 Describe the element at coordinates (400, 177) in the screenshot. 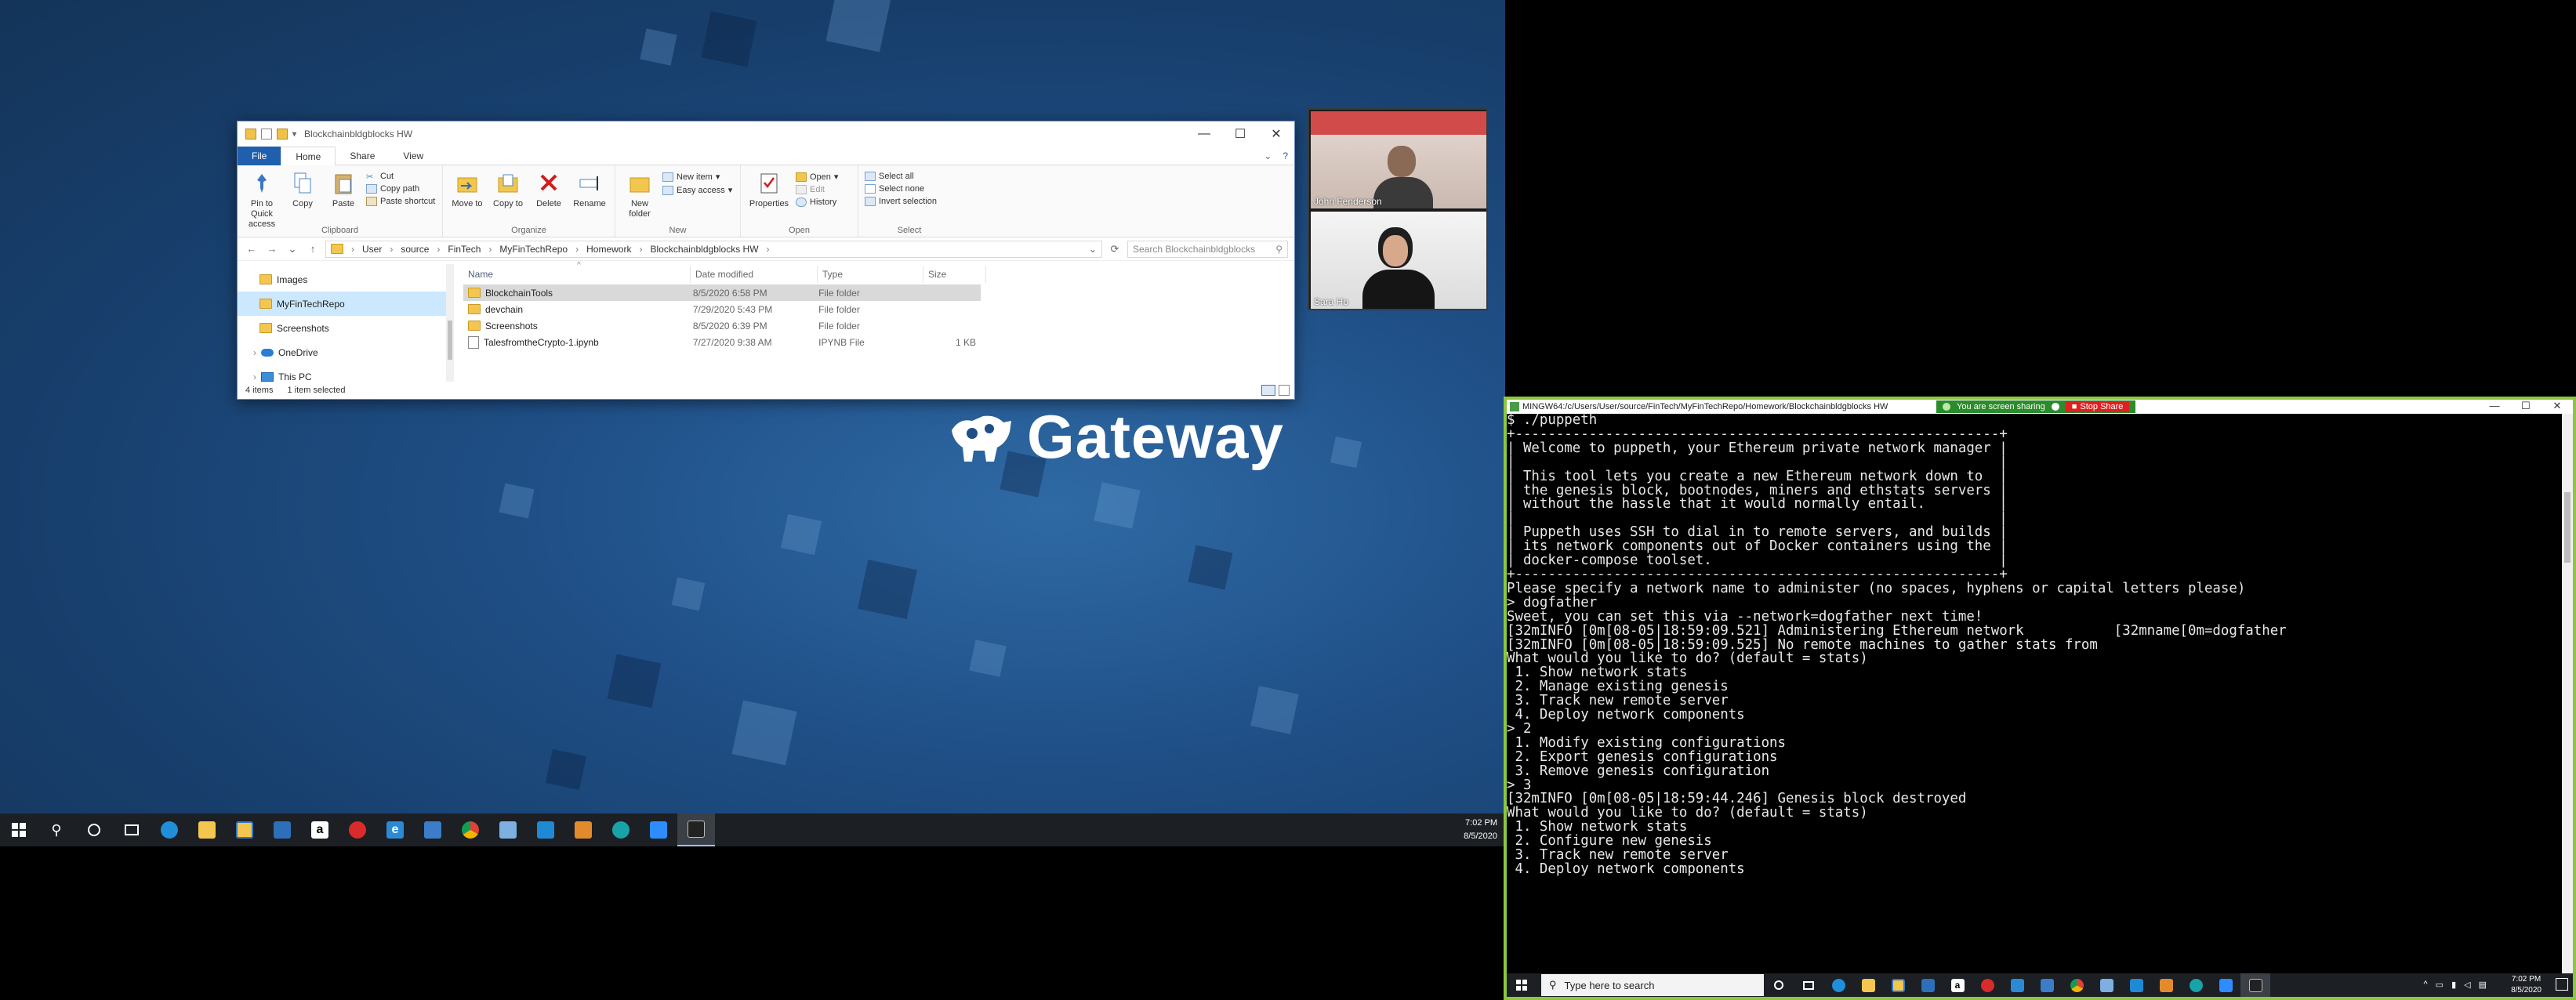

I see `cut-button: ✂ Cut` at that location.